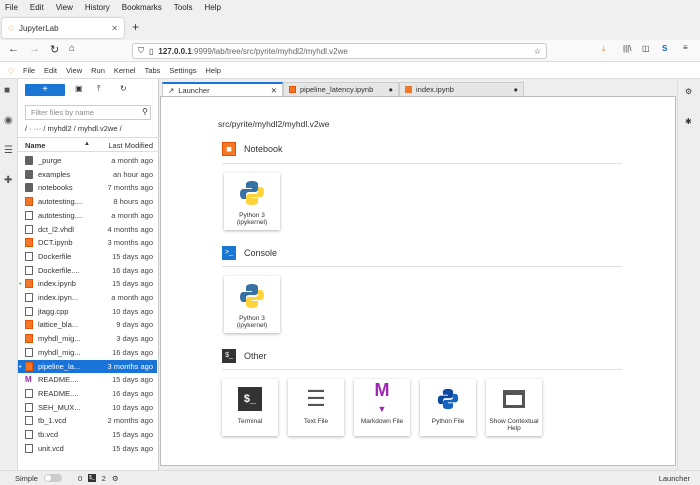 The height and width of the screenshot is (485, 700). I want to click on help-panel-icon, so click(514, 399).